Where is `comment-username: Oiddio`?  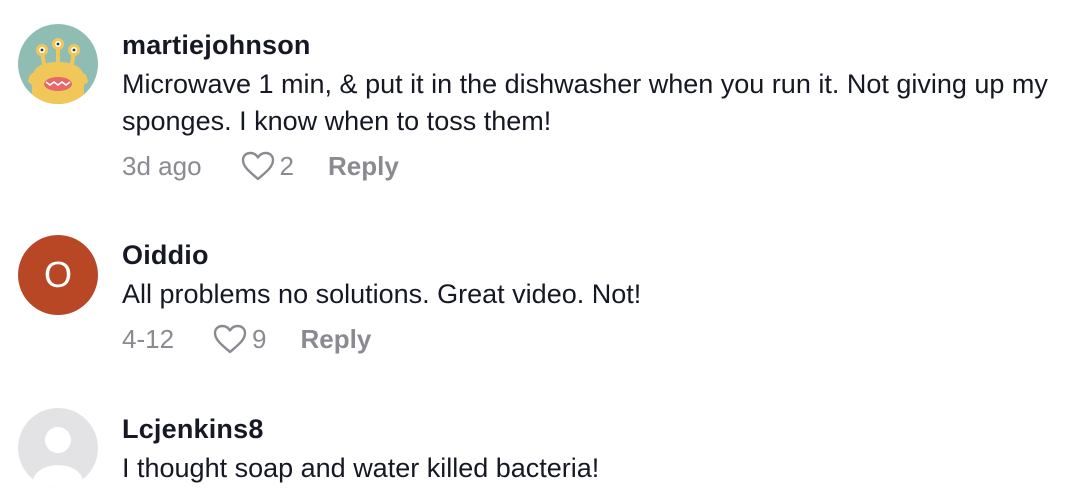 comment-username: Oiddio is located at coordinates (591, 255).